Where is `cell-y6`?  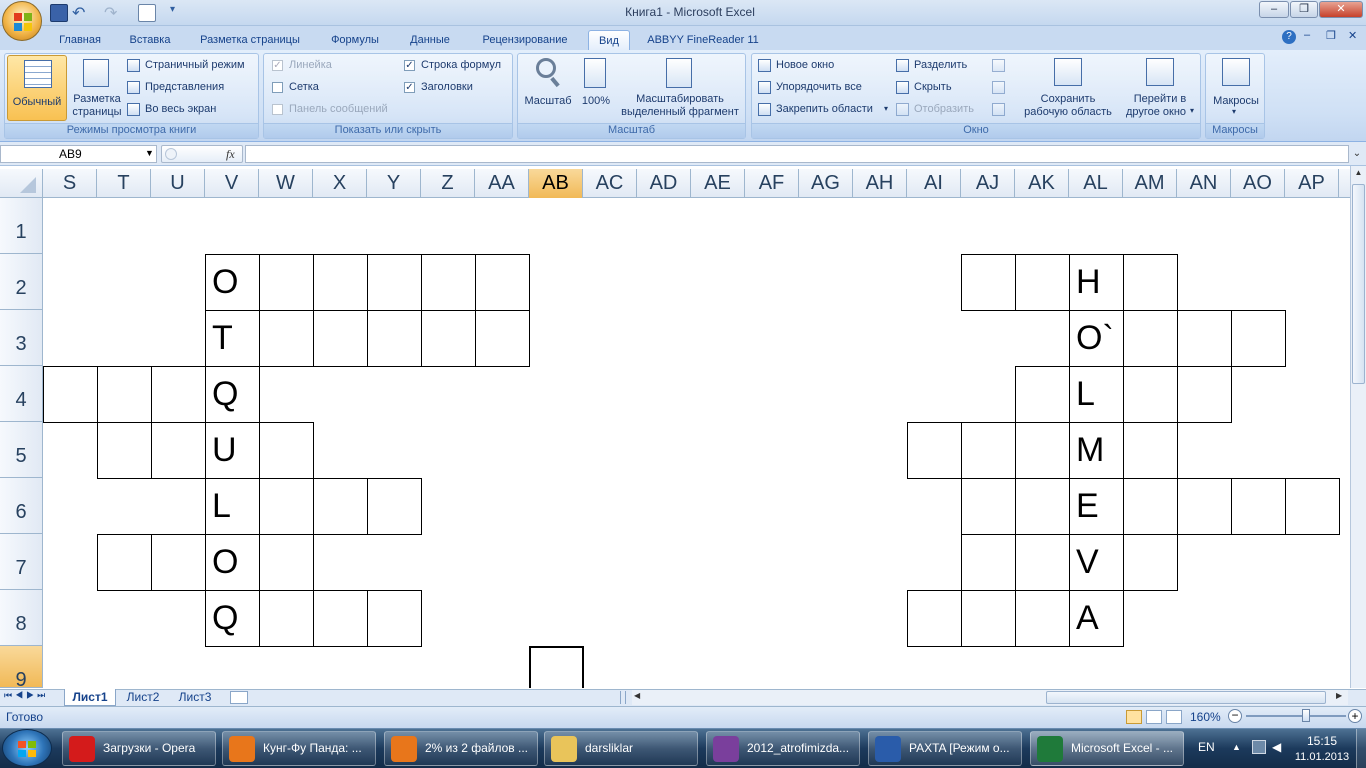
cell-y6 is located at coordinates (394, 506).